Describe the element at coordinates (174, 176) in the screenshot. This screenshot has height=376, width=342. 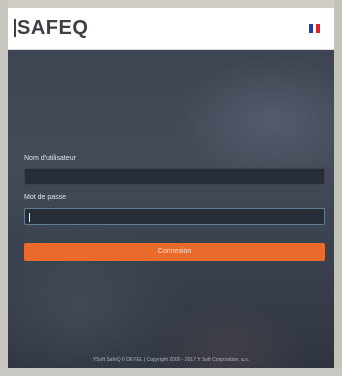
I see `username-input` at that location.